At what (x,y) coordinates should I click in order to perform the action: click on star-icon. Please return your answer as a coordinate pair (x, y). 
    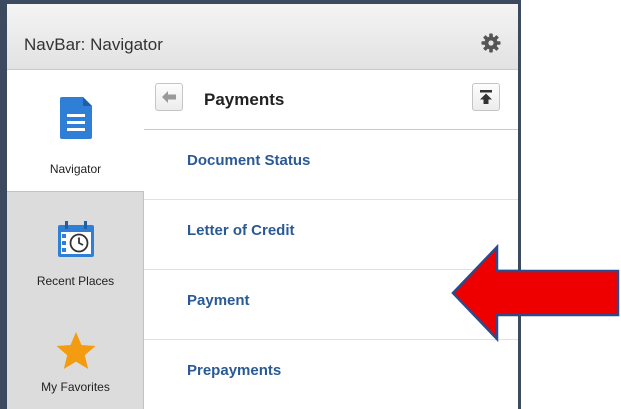
    Looking at the image, I should click on (76, 350).